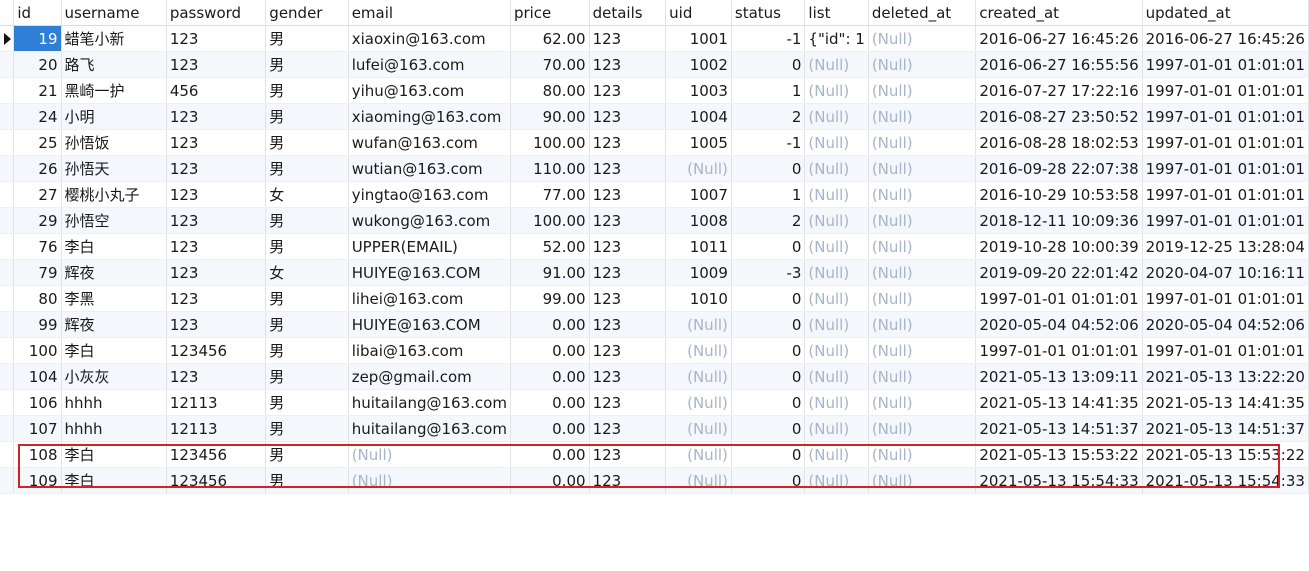 Image resolution: width=1309 pixels, height=571 pixels. What do you see at coordinates (37, 116) in the screenshot?
I see `cell-id: 24` at bounding box center [37, 116].